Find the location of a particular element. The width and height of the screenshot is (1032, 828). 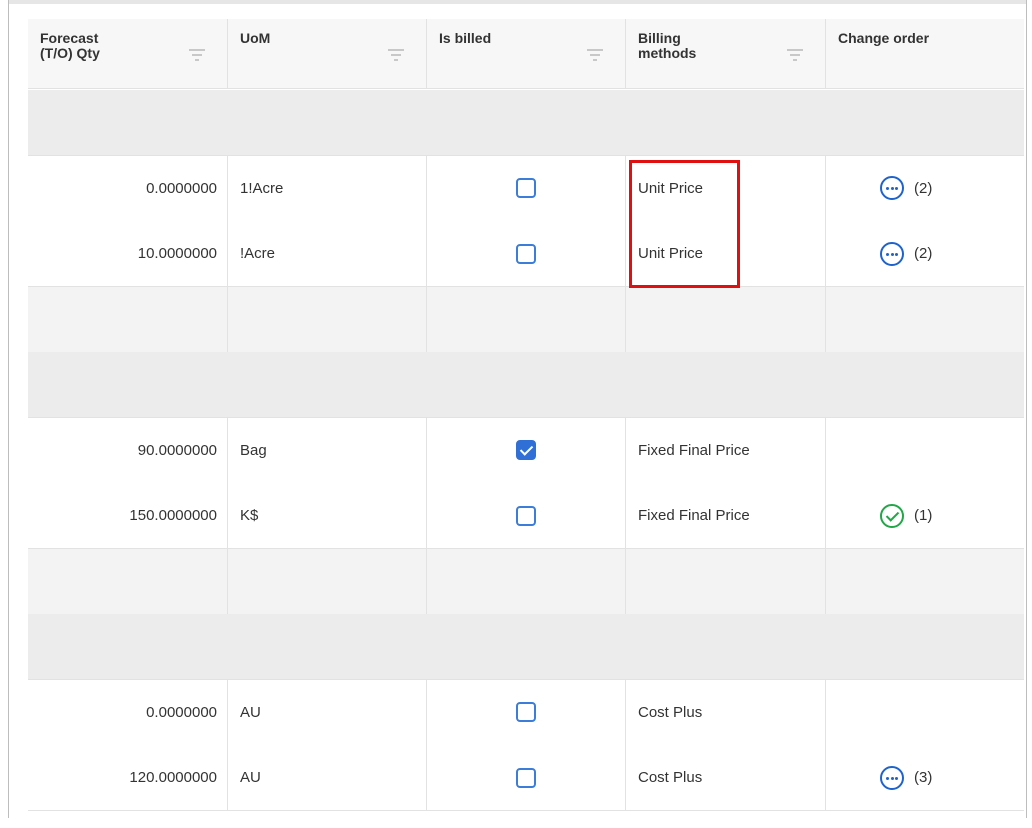

column-header-is-billed: Is billed is located at coordinates (526, 53).